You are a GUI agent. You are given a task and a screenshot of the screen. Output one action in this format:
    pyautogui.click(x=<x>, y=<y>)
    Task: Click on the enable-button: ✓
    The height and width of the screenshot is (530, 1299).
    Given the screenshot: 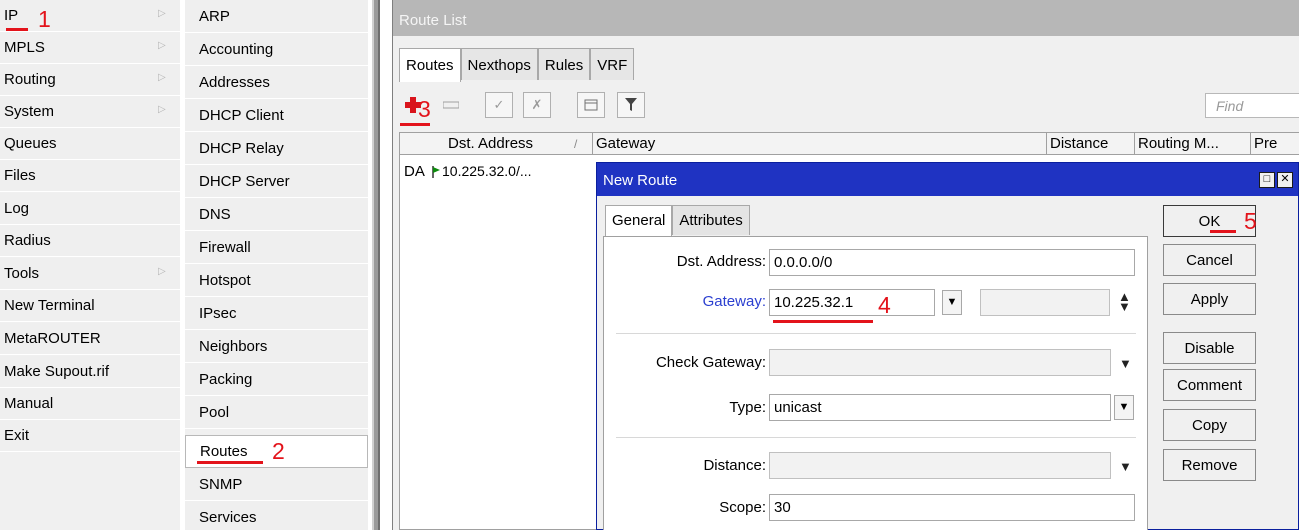 What is the action you would take?
    pyautogui.click(x=499, y=105)
    